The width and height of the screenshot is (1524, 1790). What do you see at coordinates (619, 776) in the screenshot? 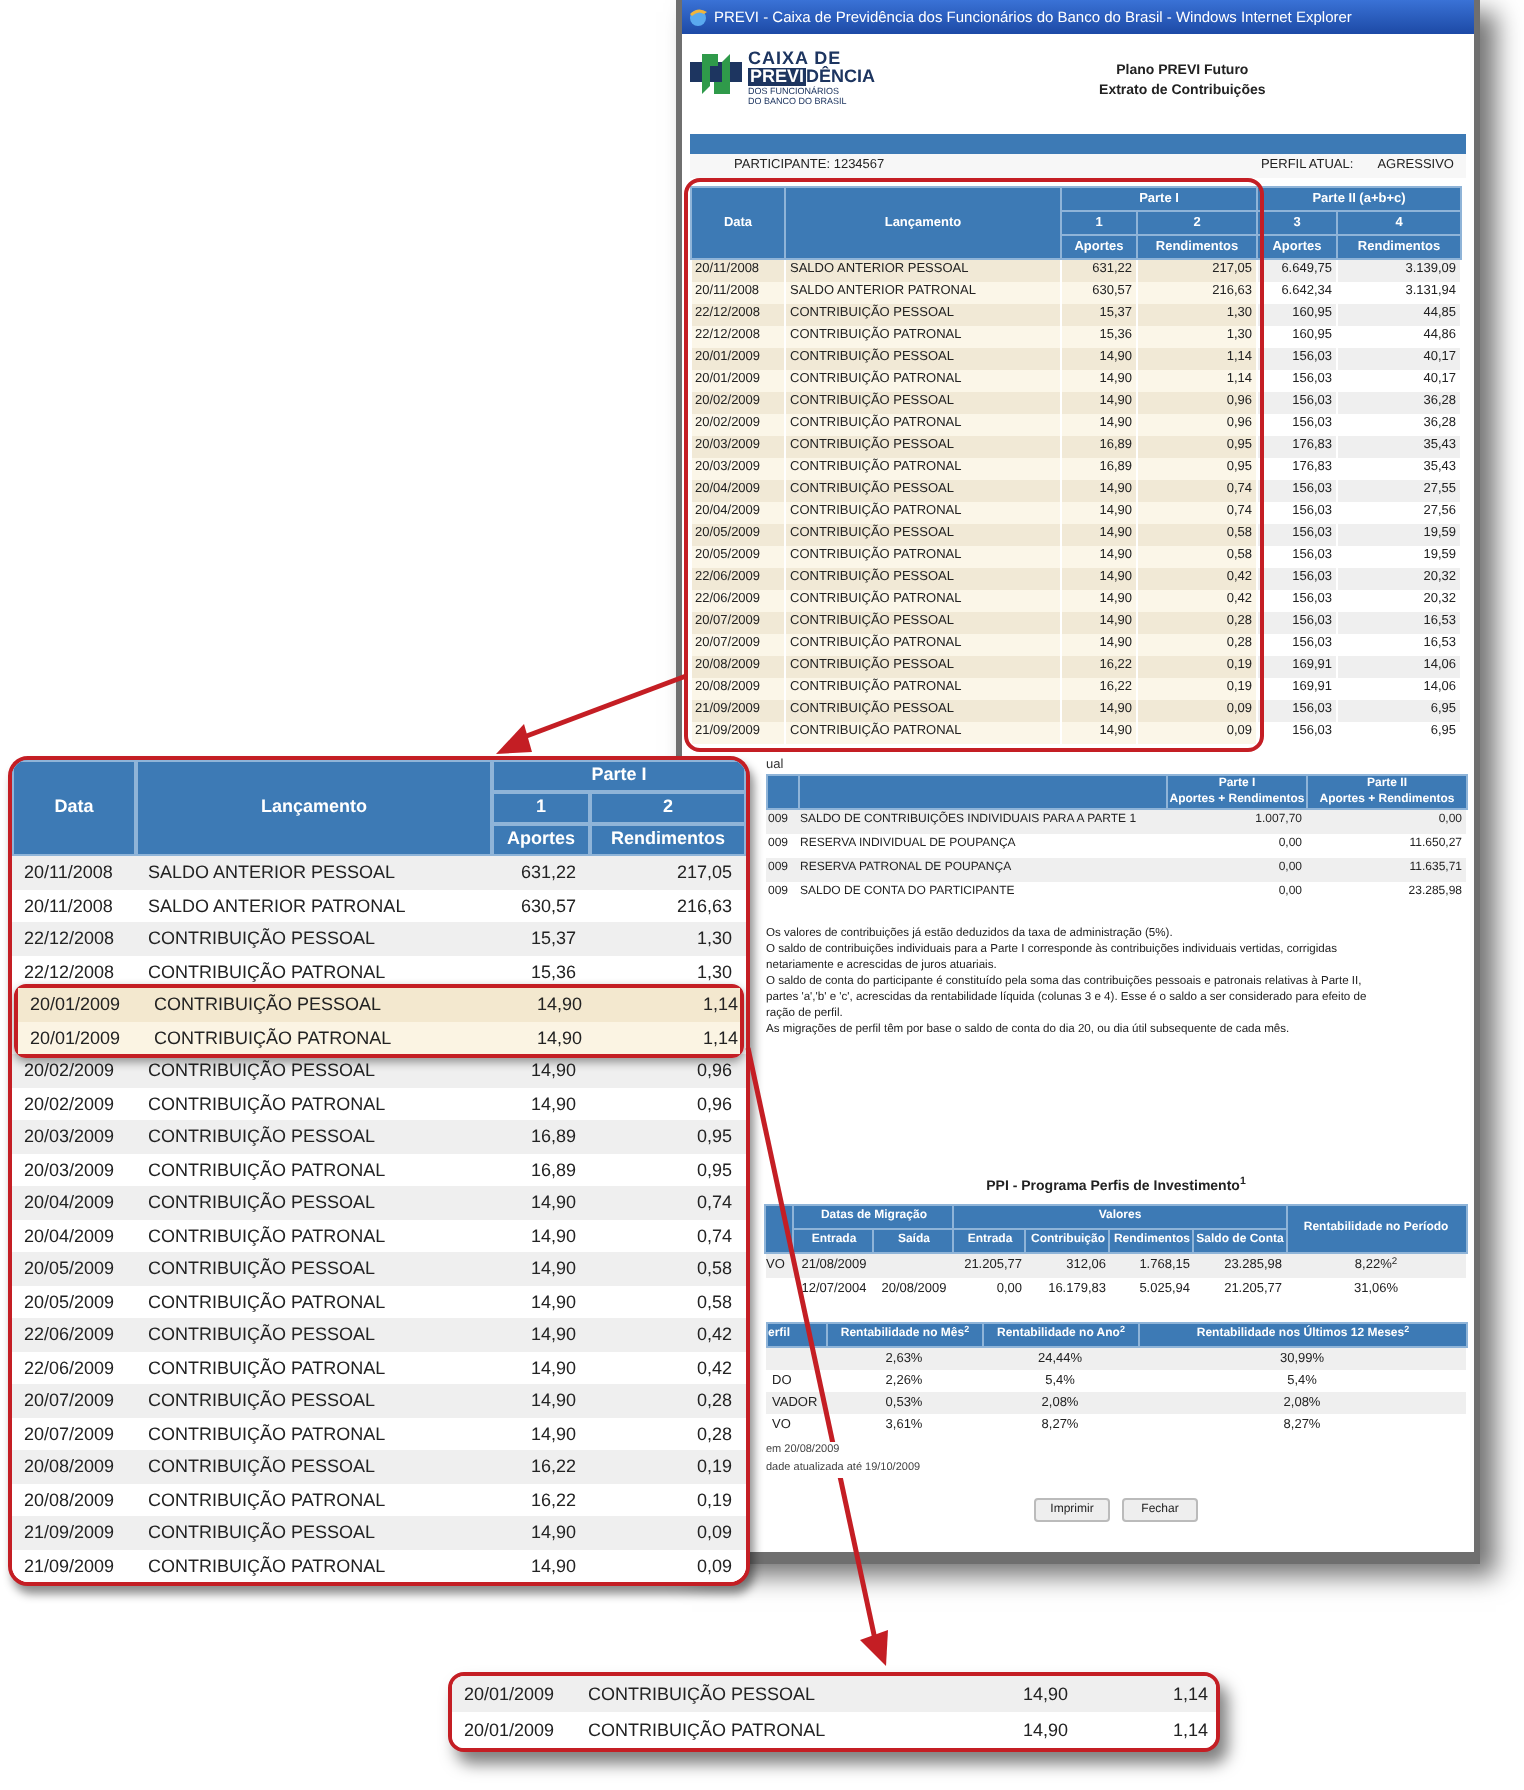
I see `column-header: Parte I` at bounding box center [619, 776].